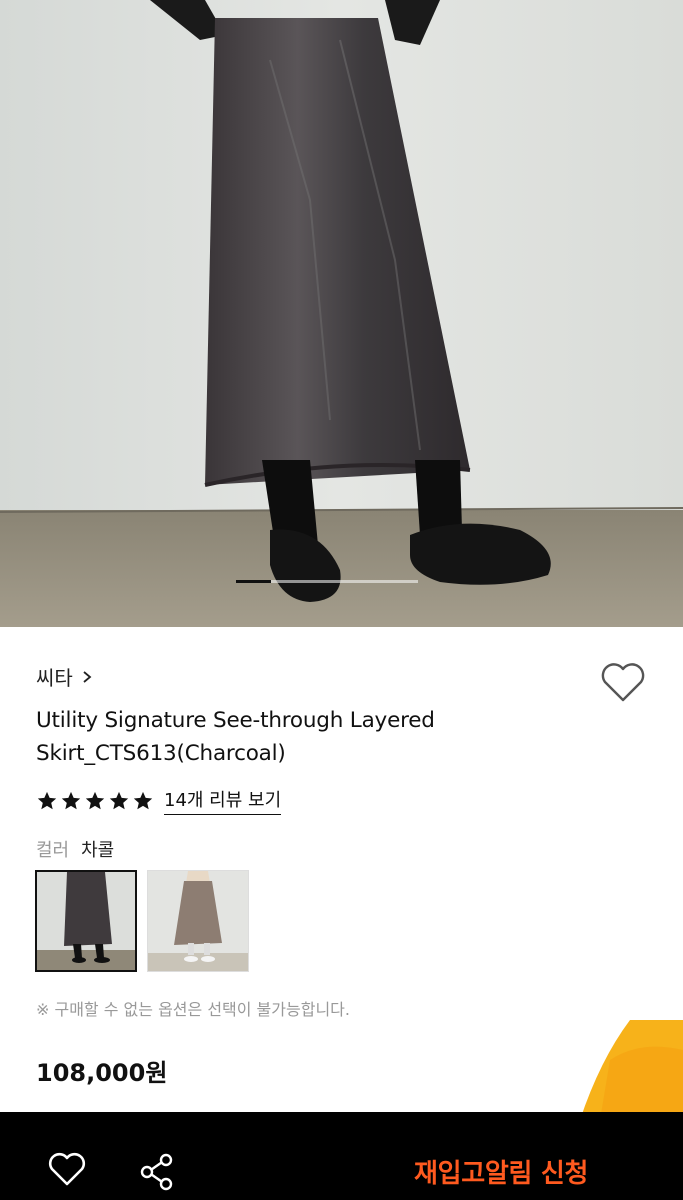 Image resolution: width=683 pixels, height=1200 pixels. I want to click on restock-alert-button: 재입고알림 신청, so click(501, 1171).